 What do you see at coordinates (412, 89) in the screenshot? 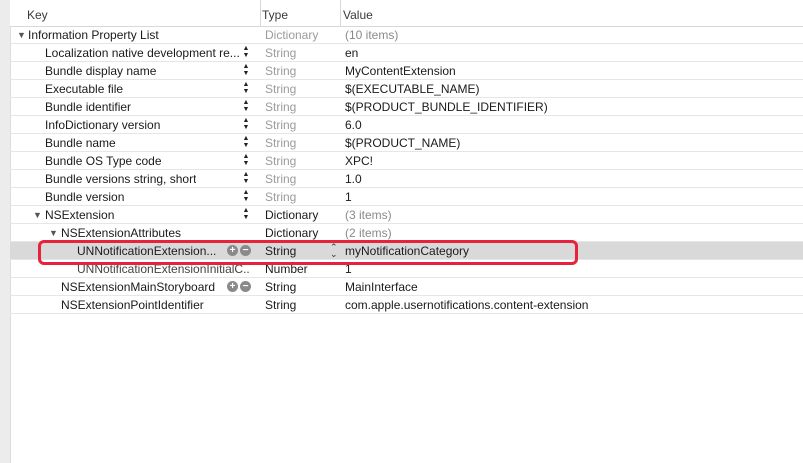
I see `row-value: $(EXECUTABLE_NAME)` at bounding box center [412, 89].